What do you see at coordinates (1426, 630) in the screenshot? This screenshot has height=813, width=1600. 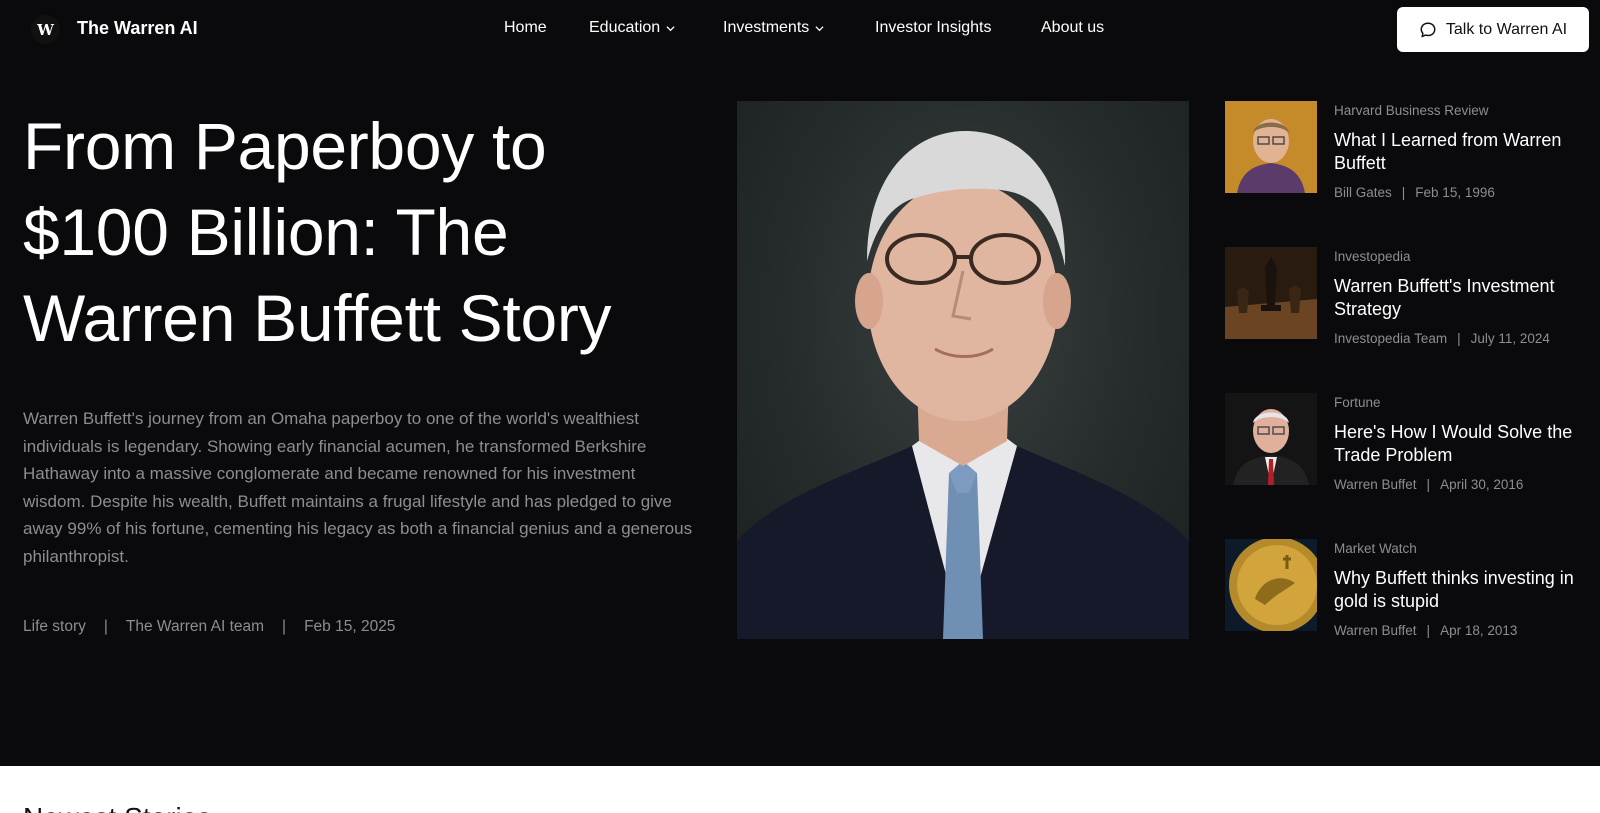 I see `article-meta: Warren Buffet | Apr 18, 2013` at bounding box center [1426, 630].